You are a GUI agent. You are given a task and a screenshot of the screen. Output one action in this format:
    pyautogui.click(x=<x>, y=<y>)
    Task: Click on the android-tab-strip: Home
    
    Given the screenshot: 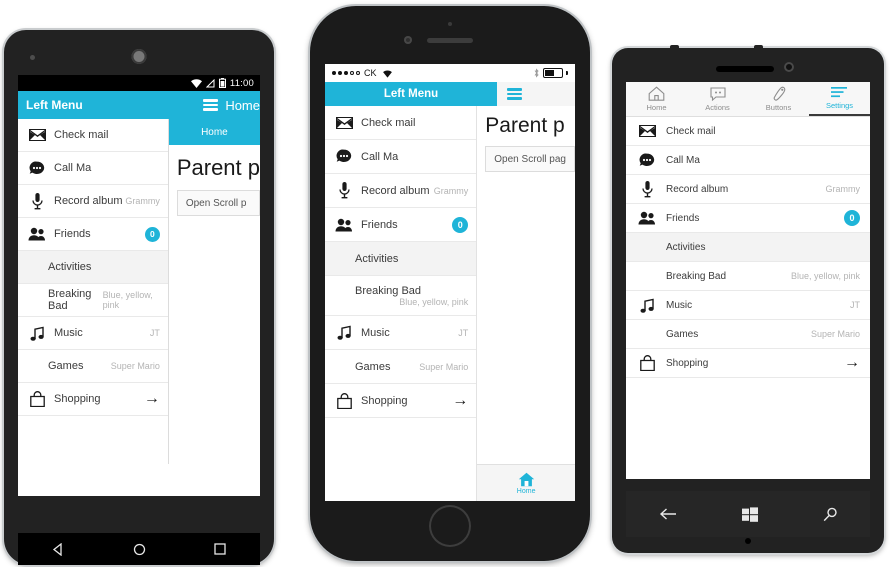 What is the action you would take?
    pyautogui.click(x=214, y=132)
    